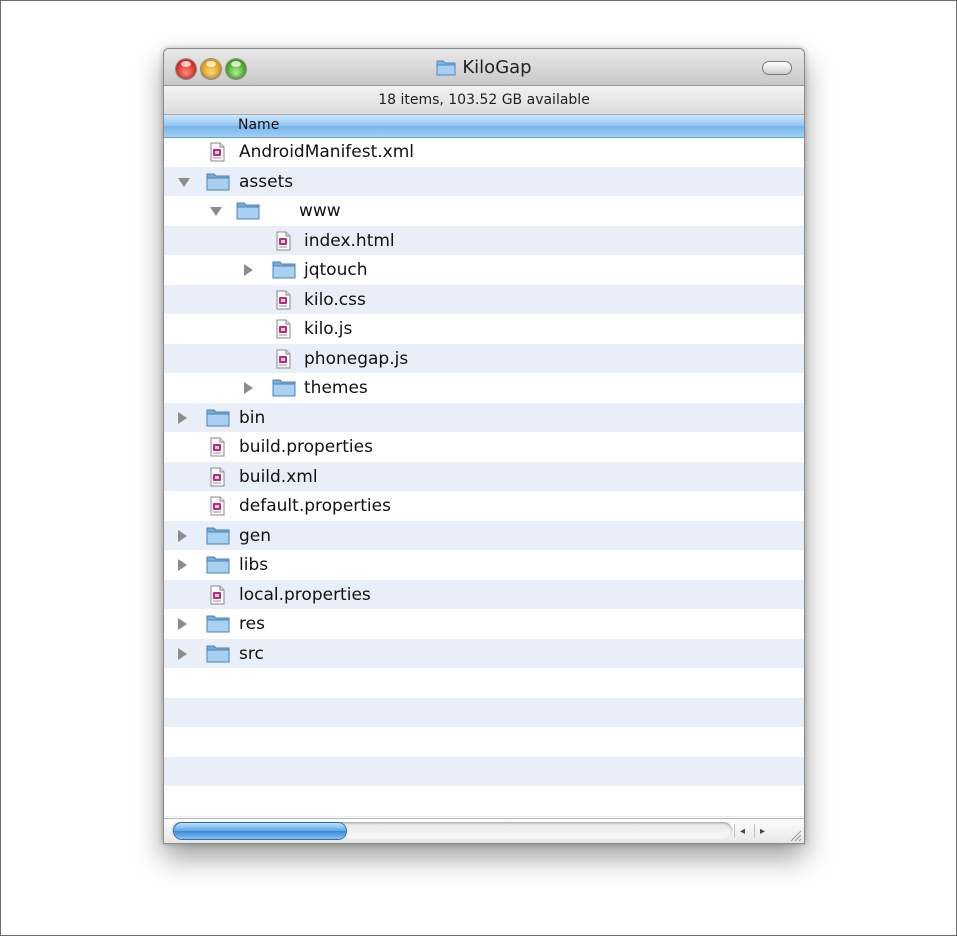 The width and height of the screenshot is (957, 936). I want to click on title-bar: KiloGap, so click(484, 67).